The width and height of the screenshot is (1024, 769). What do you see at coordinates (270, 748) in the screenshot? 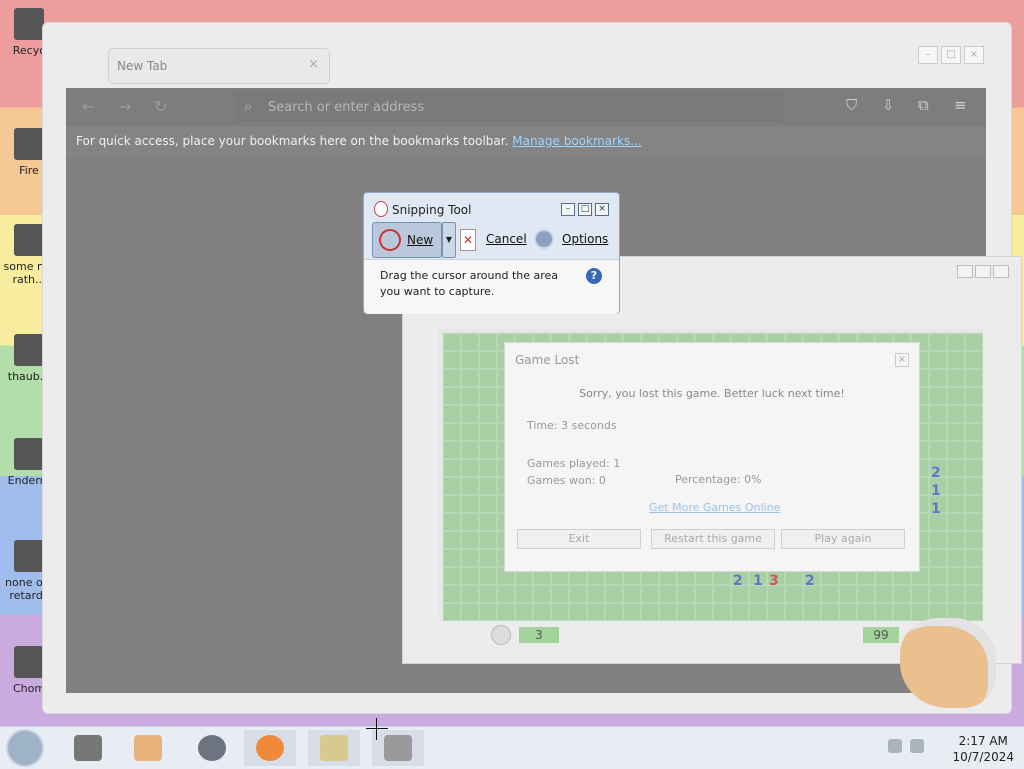
I see `taskbar-app-firefox` at bounding box center [270, 748].